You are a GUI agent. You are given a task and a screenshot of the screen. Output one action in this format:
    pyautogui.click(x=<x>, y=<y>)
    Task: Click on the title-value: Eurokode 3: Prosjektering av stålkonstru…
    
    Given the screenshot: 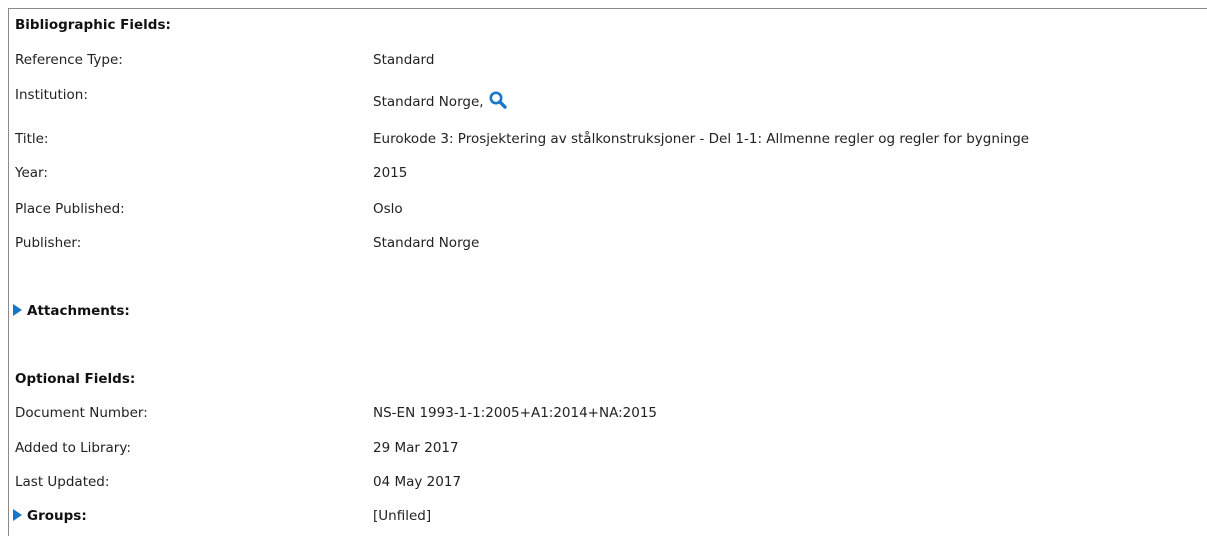 What is the action you would take?
    pyautogui.click(x=701, y=139)
    